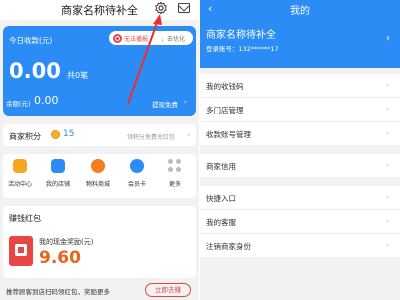 The image size is (400, 300). What do you see at coordinates (225, 110) in the screenshot?
I see `menu-label: 多门店管理` at bounding box center [225, 110].